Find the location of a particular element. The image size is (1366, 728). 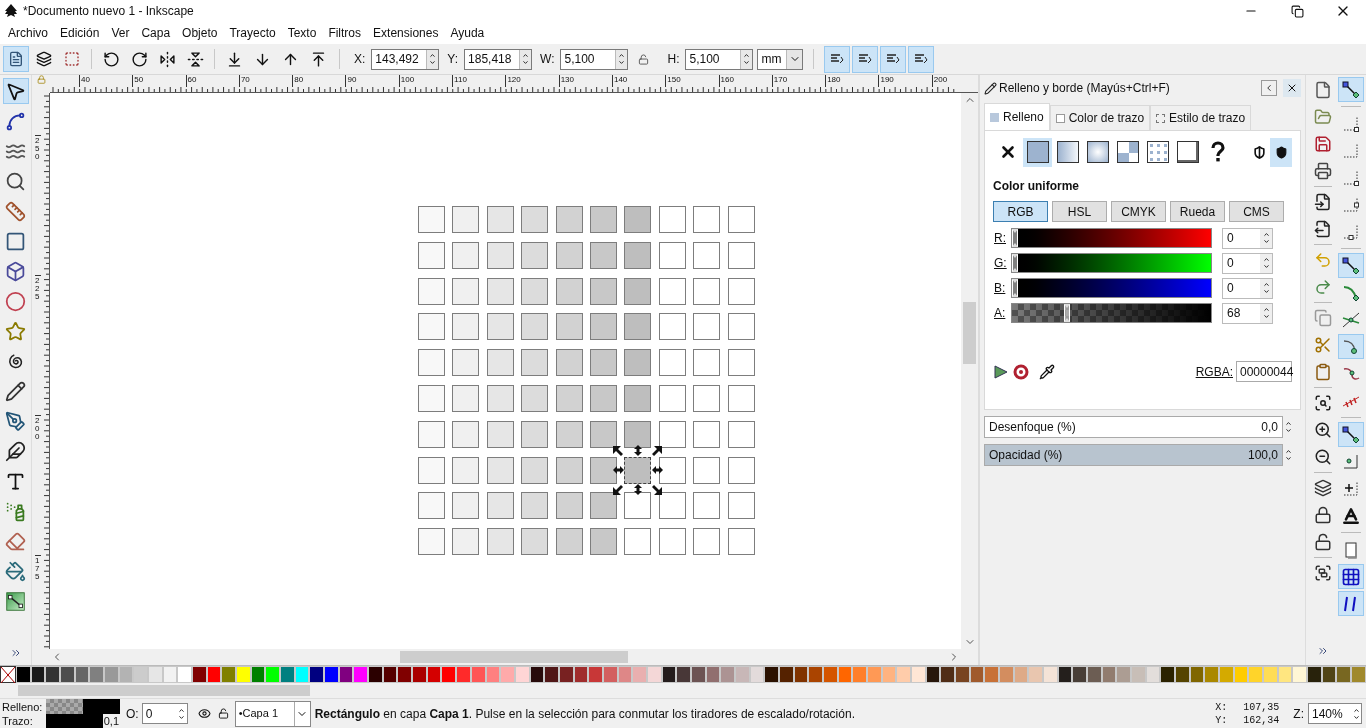

field-label: H: is located at coordinates (673, 59).